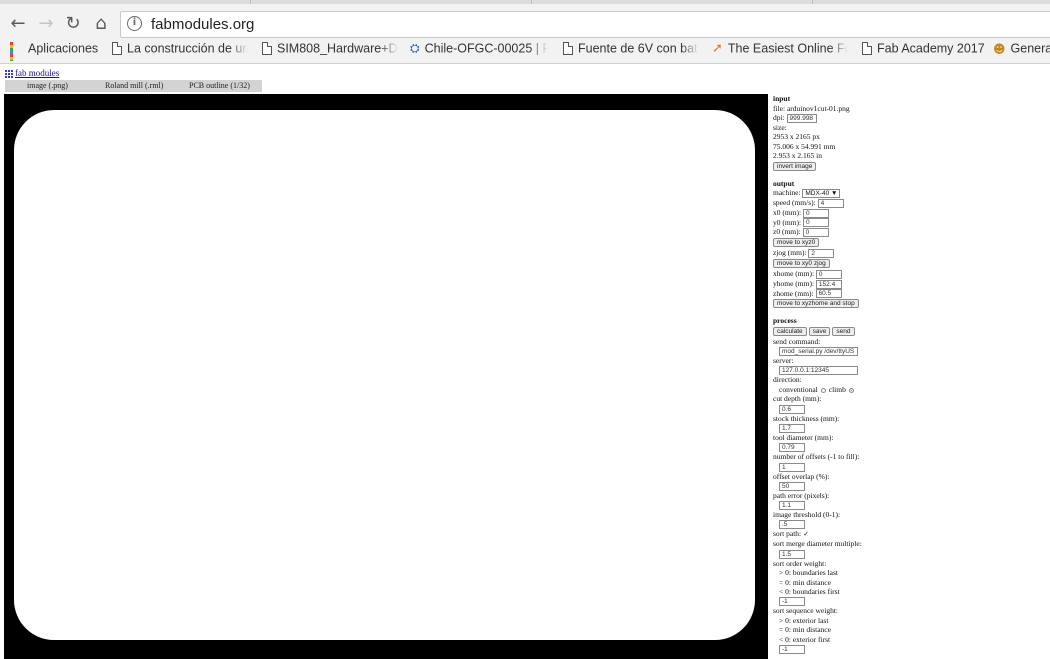 This screenshot has width=1050, height=659. I want to click on zjog-label: zjog (mm):, so click(790, 253).